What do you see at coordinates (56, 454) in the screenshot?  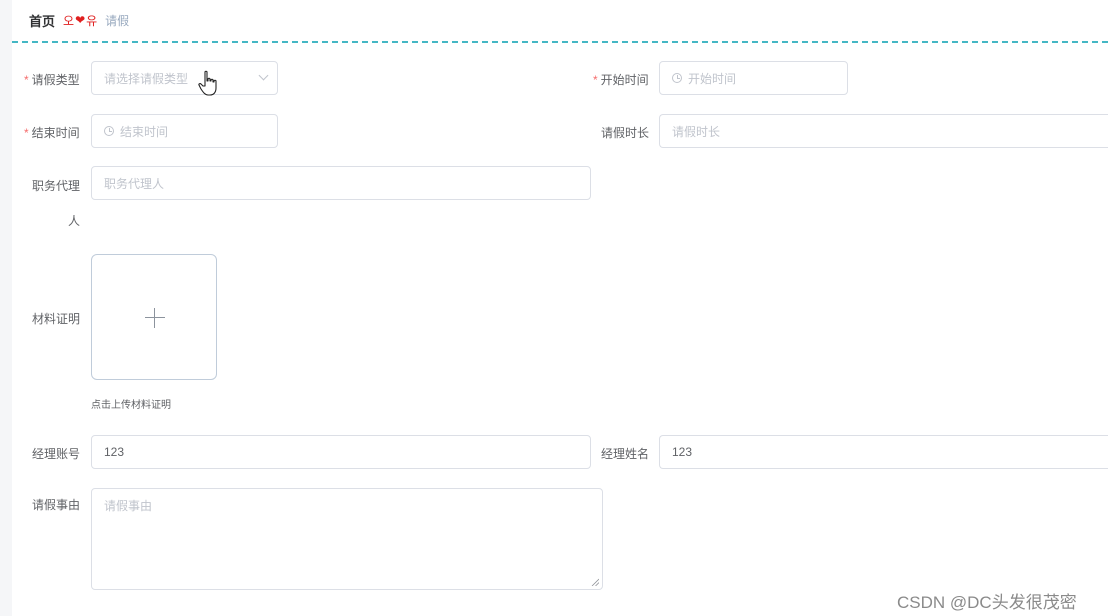 I see `manager-account-label: 经理账号` at bounding box center [56, 454].